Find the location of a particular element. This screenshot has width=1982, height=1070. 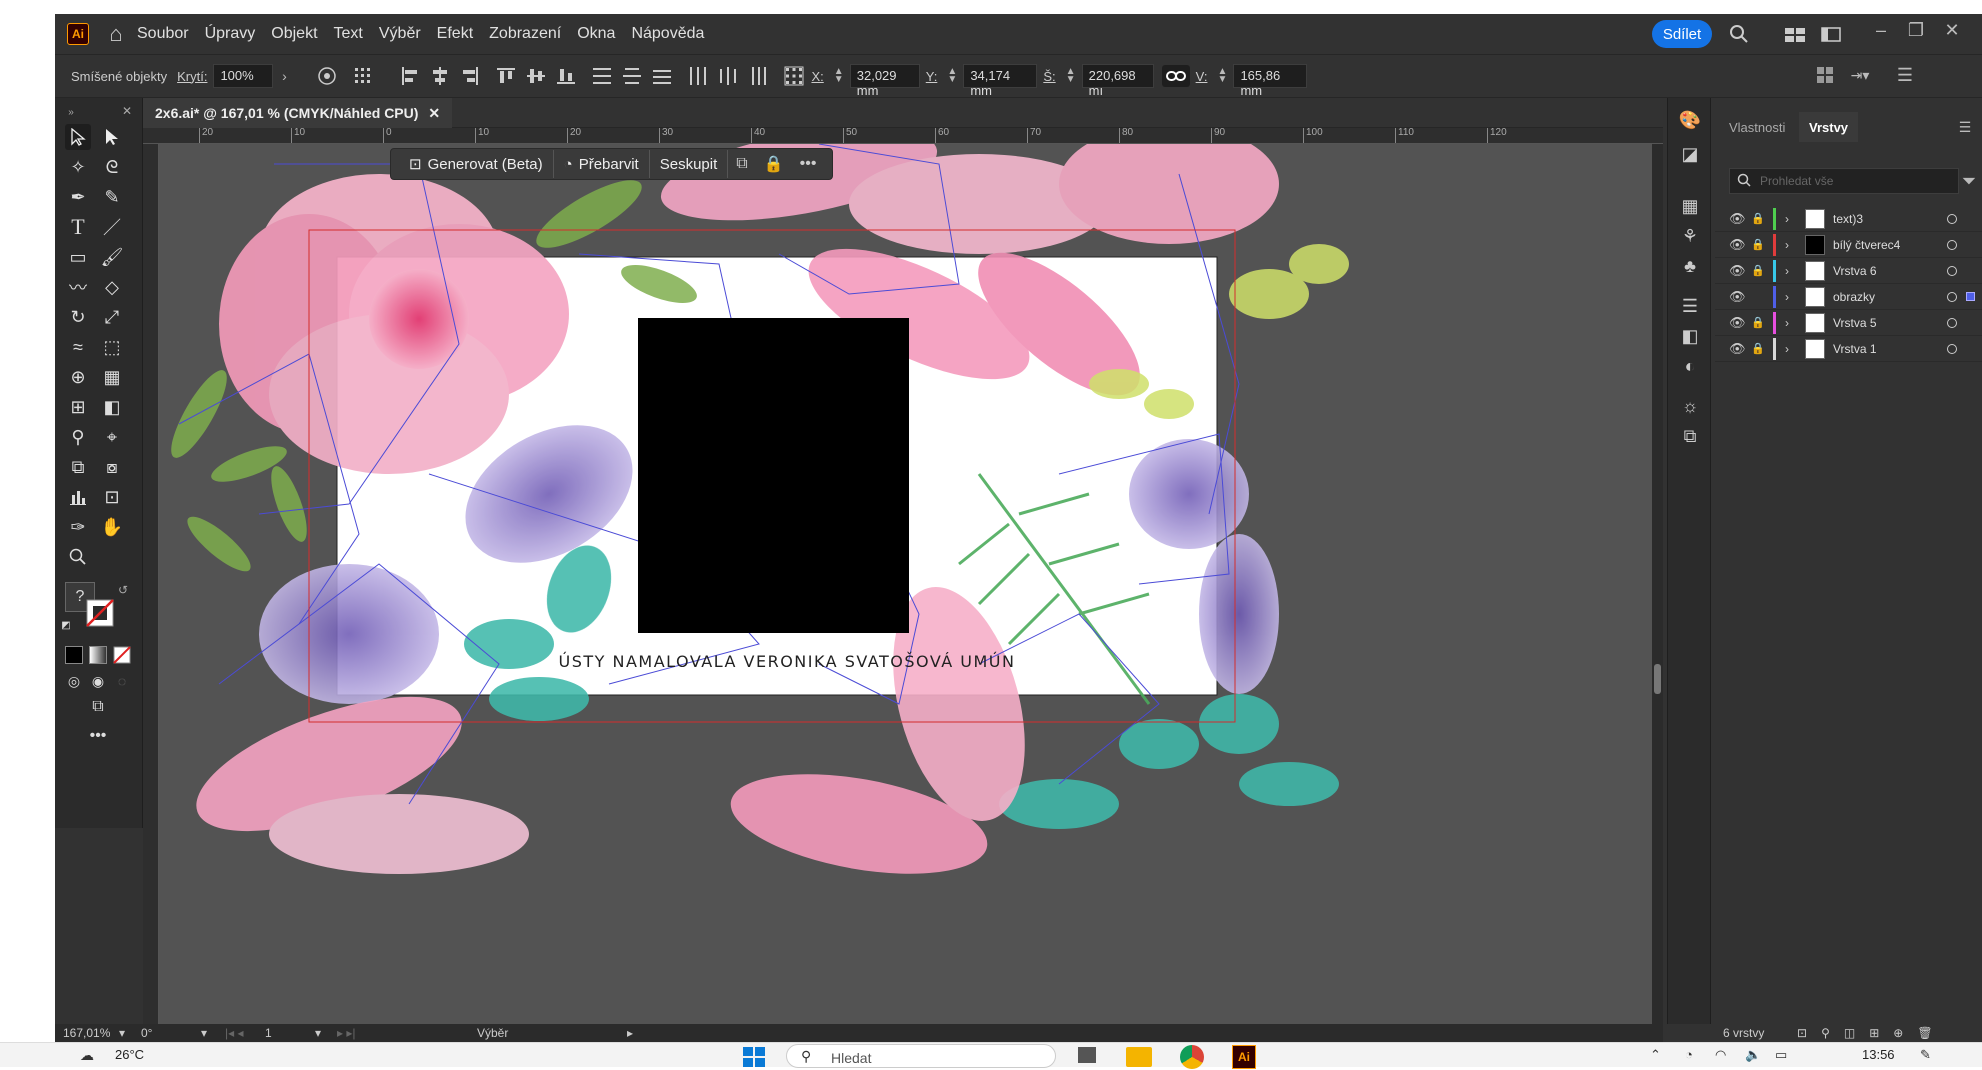

menu-effect: Efekt is located at coordinates (455, 34).